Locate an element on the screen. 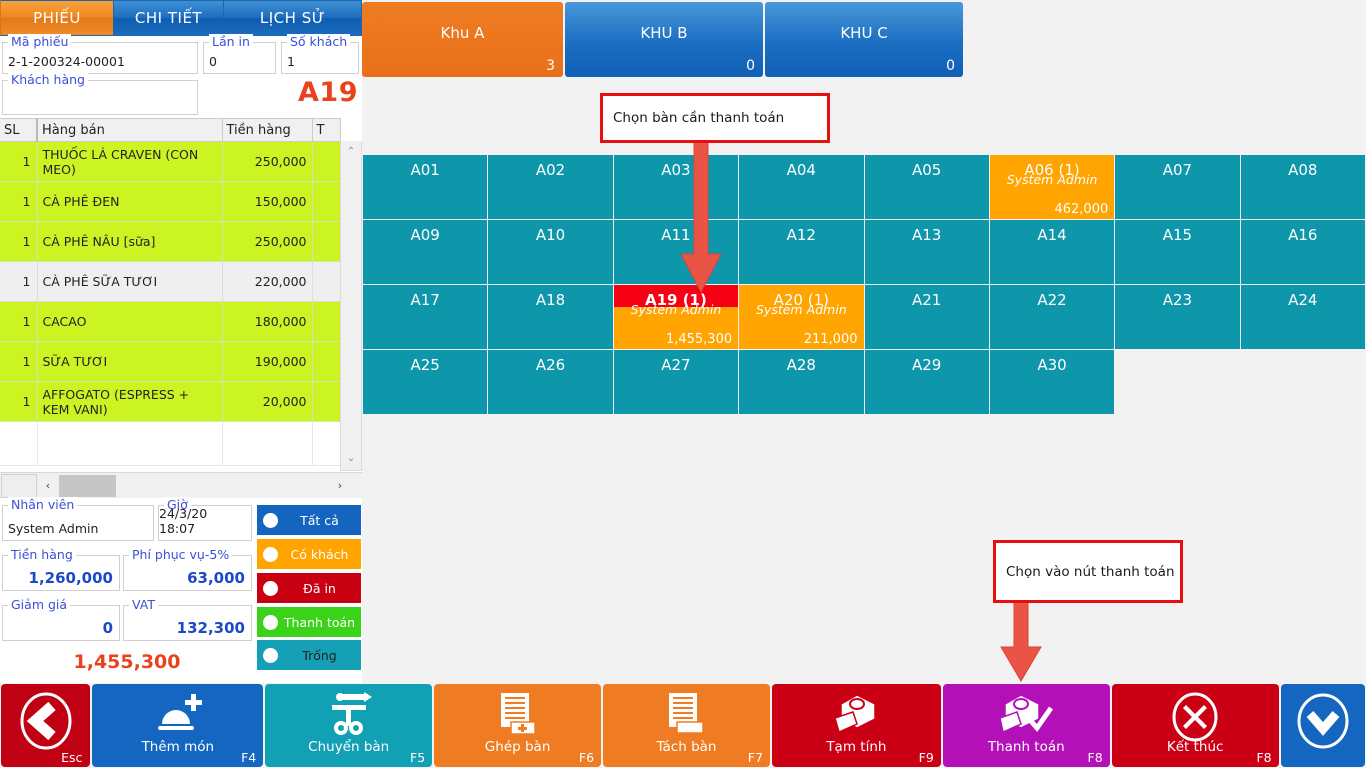 The height and width of the screenshot is (768, 1366). chevron-down-icon is located at coordinates (1323, 721).